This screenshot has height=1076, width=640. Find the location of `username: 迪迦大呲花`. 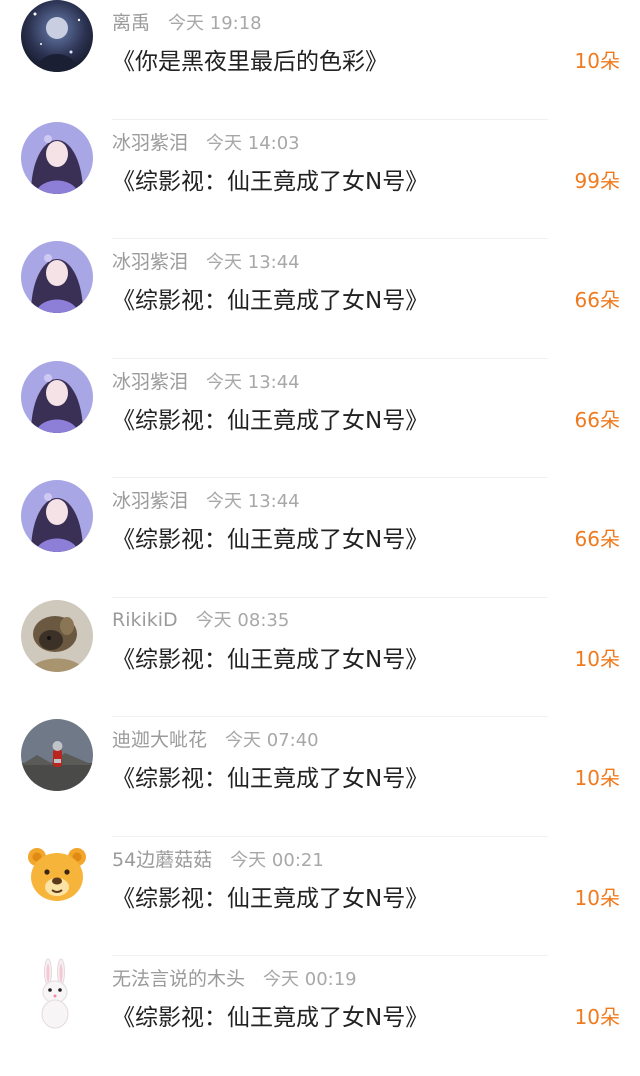

username: 迪迦大呲花 is located at coordinates (159, 740).